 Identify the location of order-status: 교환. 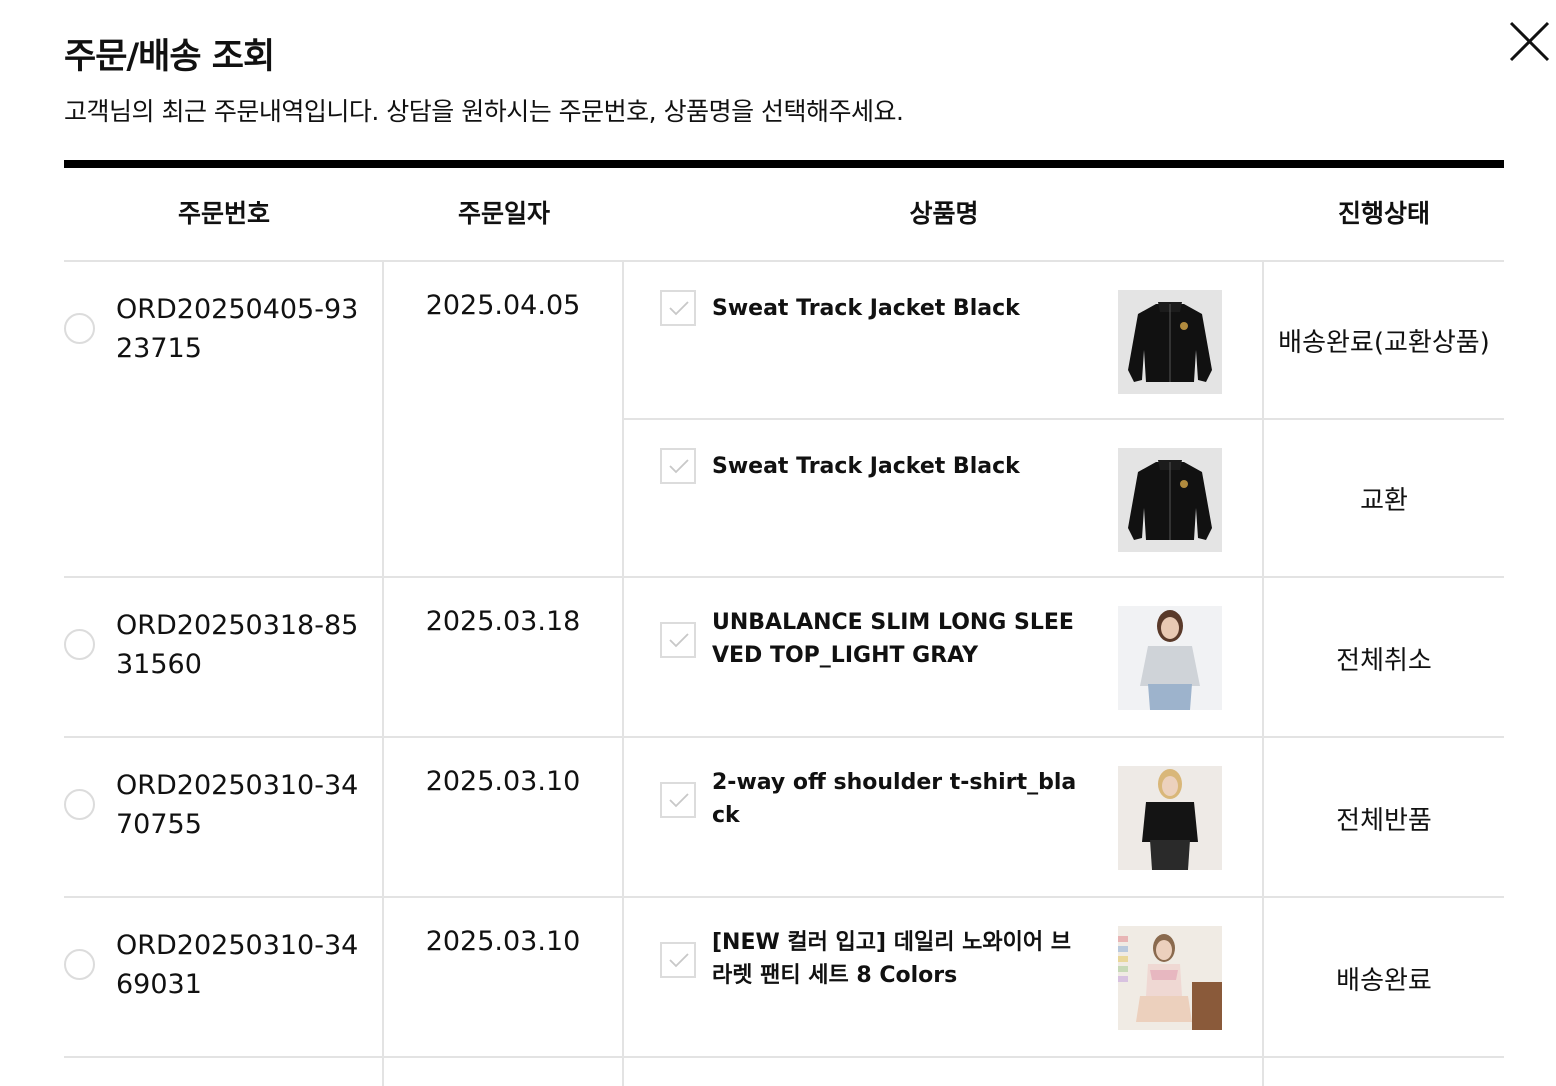
(1384, 501).